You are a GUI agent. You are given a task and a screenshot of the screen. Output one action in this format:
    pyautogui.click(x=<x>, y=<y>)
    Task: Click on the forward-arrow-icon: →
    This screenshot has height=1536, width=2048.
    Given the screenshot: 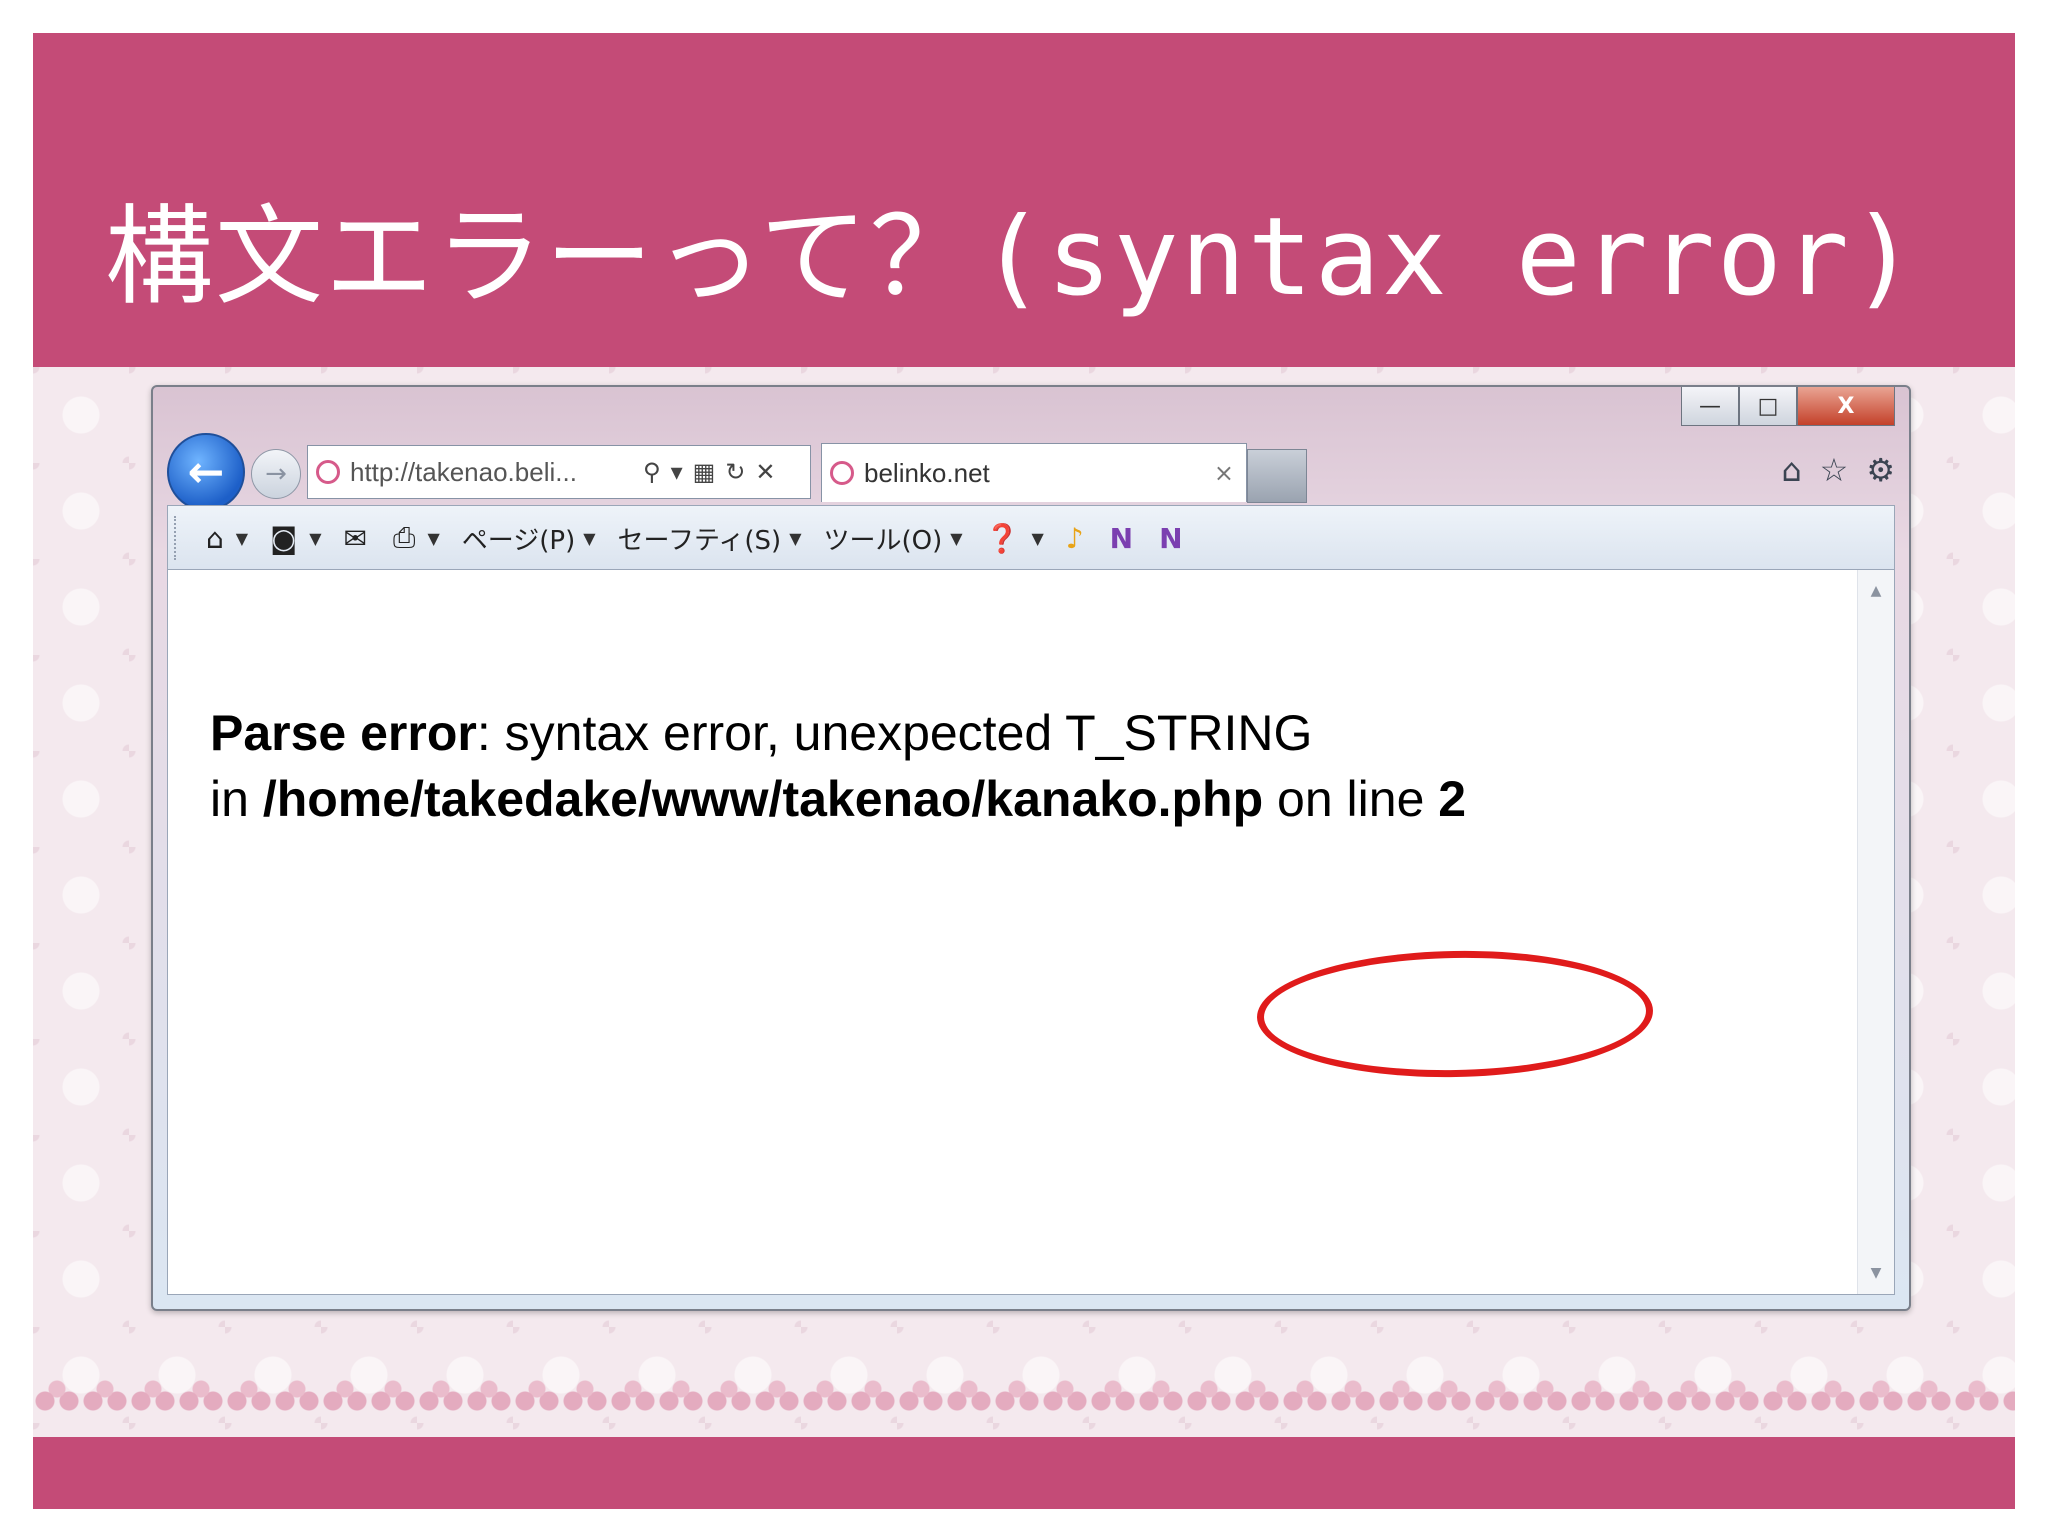 What is the action you would take?
    pyautogui.click(x=276, y=474)
    